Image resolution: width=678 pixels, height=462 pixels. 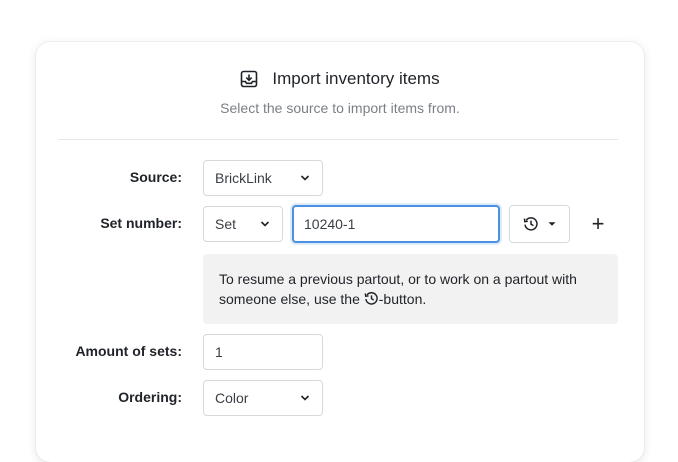 I want to click on ordering-select: Color, so click(x=263, y=398).